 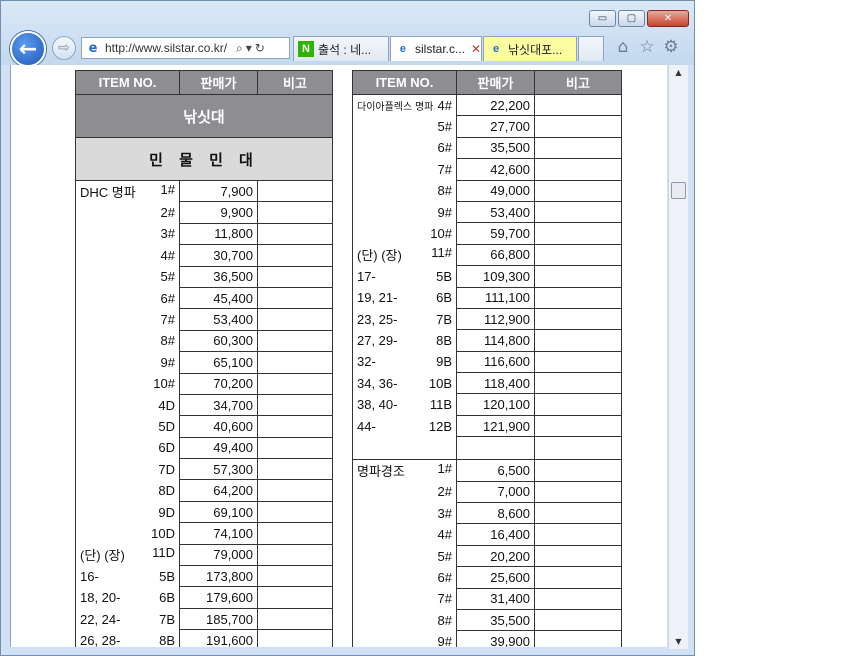 I want to click on item-cell: DHC 명파 1#, so click(x=127, y=191).